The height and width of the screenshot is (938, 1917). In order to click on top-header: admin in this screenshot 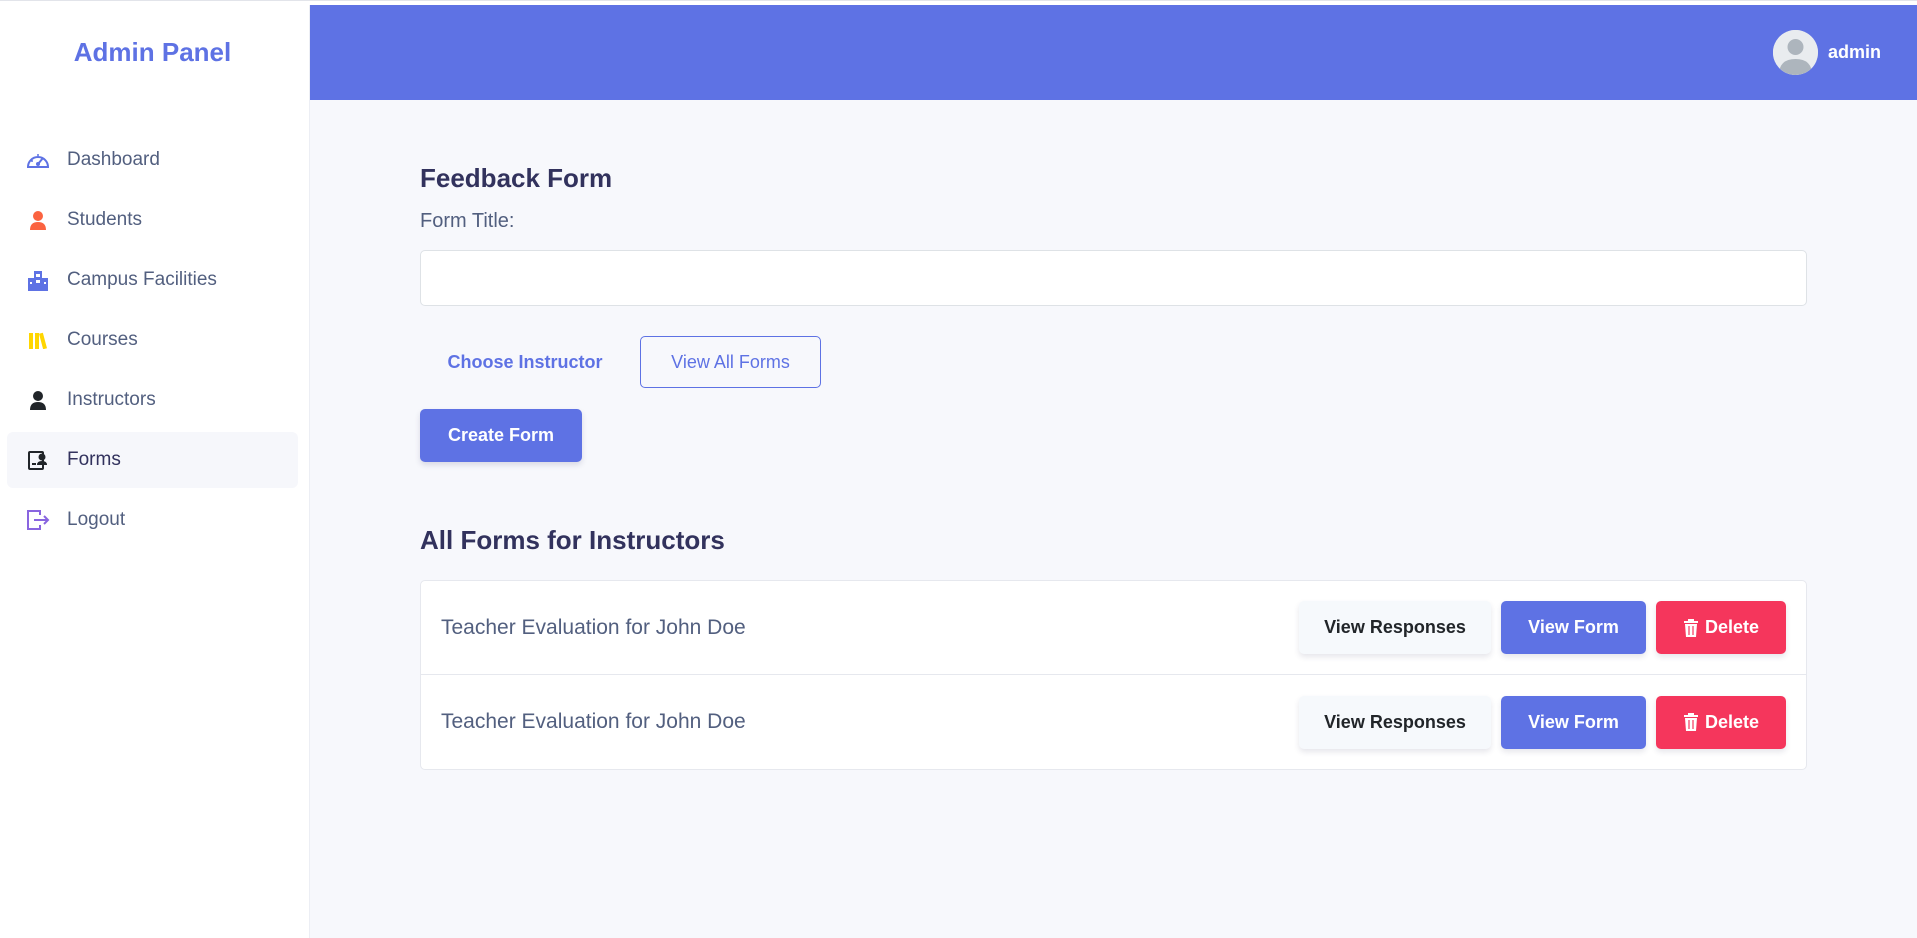, I will do `click(1113, 52)`.